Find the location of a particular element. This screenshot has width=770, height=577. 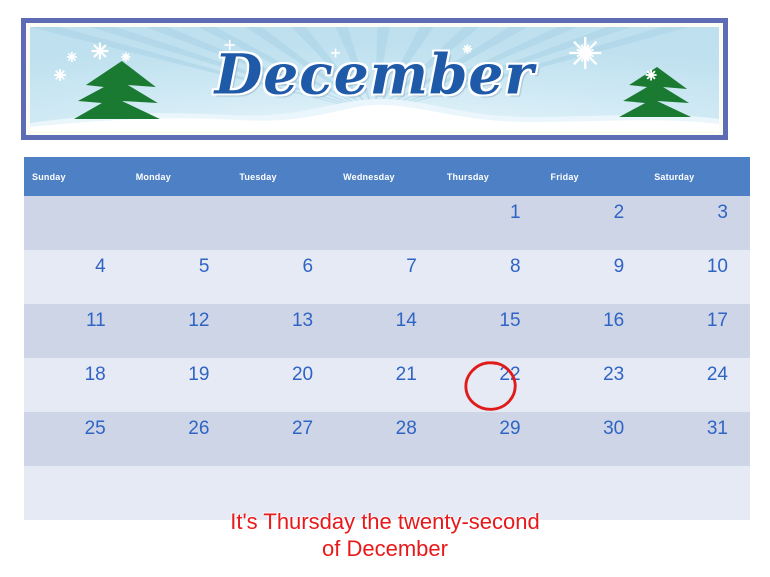

weekday-header-sunday: Sunday is located at coordinates (76, 176).